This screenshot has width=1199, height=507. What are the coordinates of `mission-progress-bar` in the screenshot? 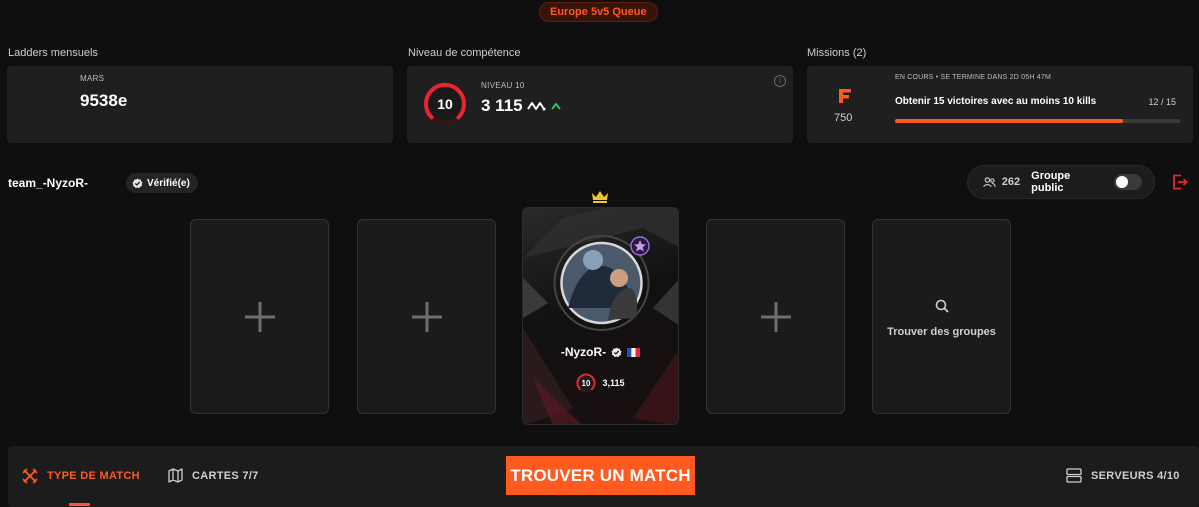 It's located at (1037, 121).